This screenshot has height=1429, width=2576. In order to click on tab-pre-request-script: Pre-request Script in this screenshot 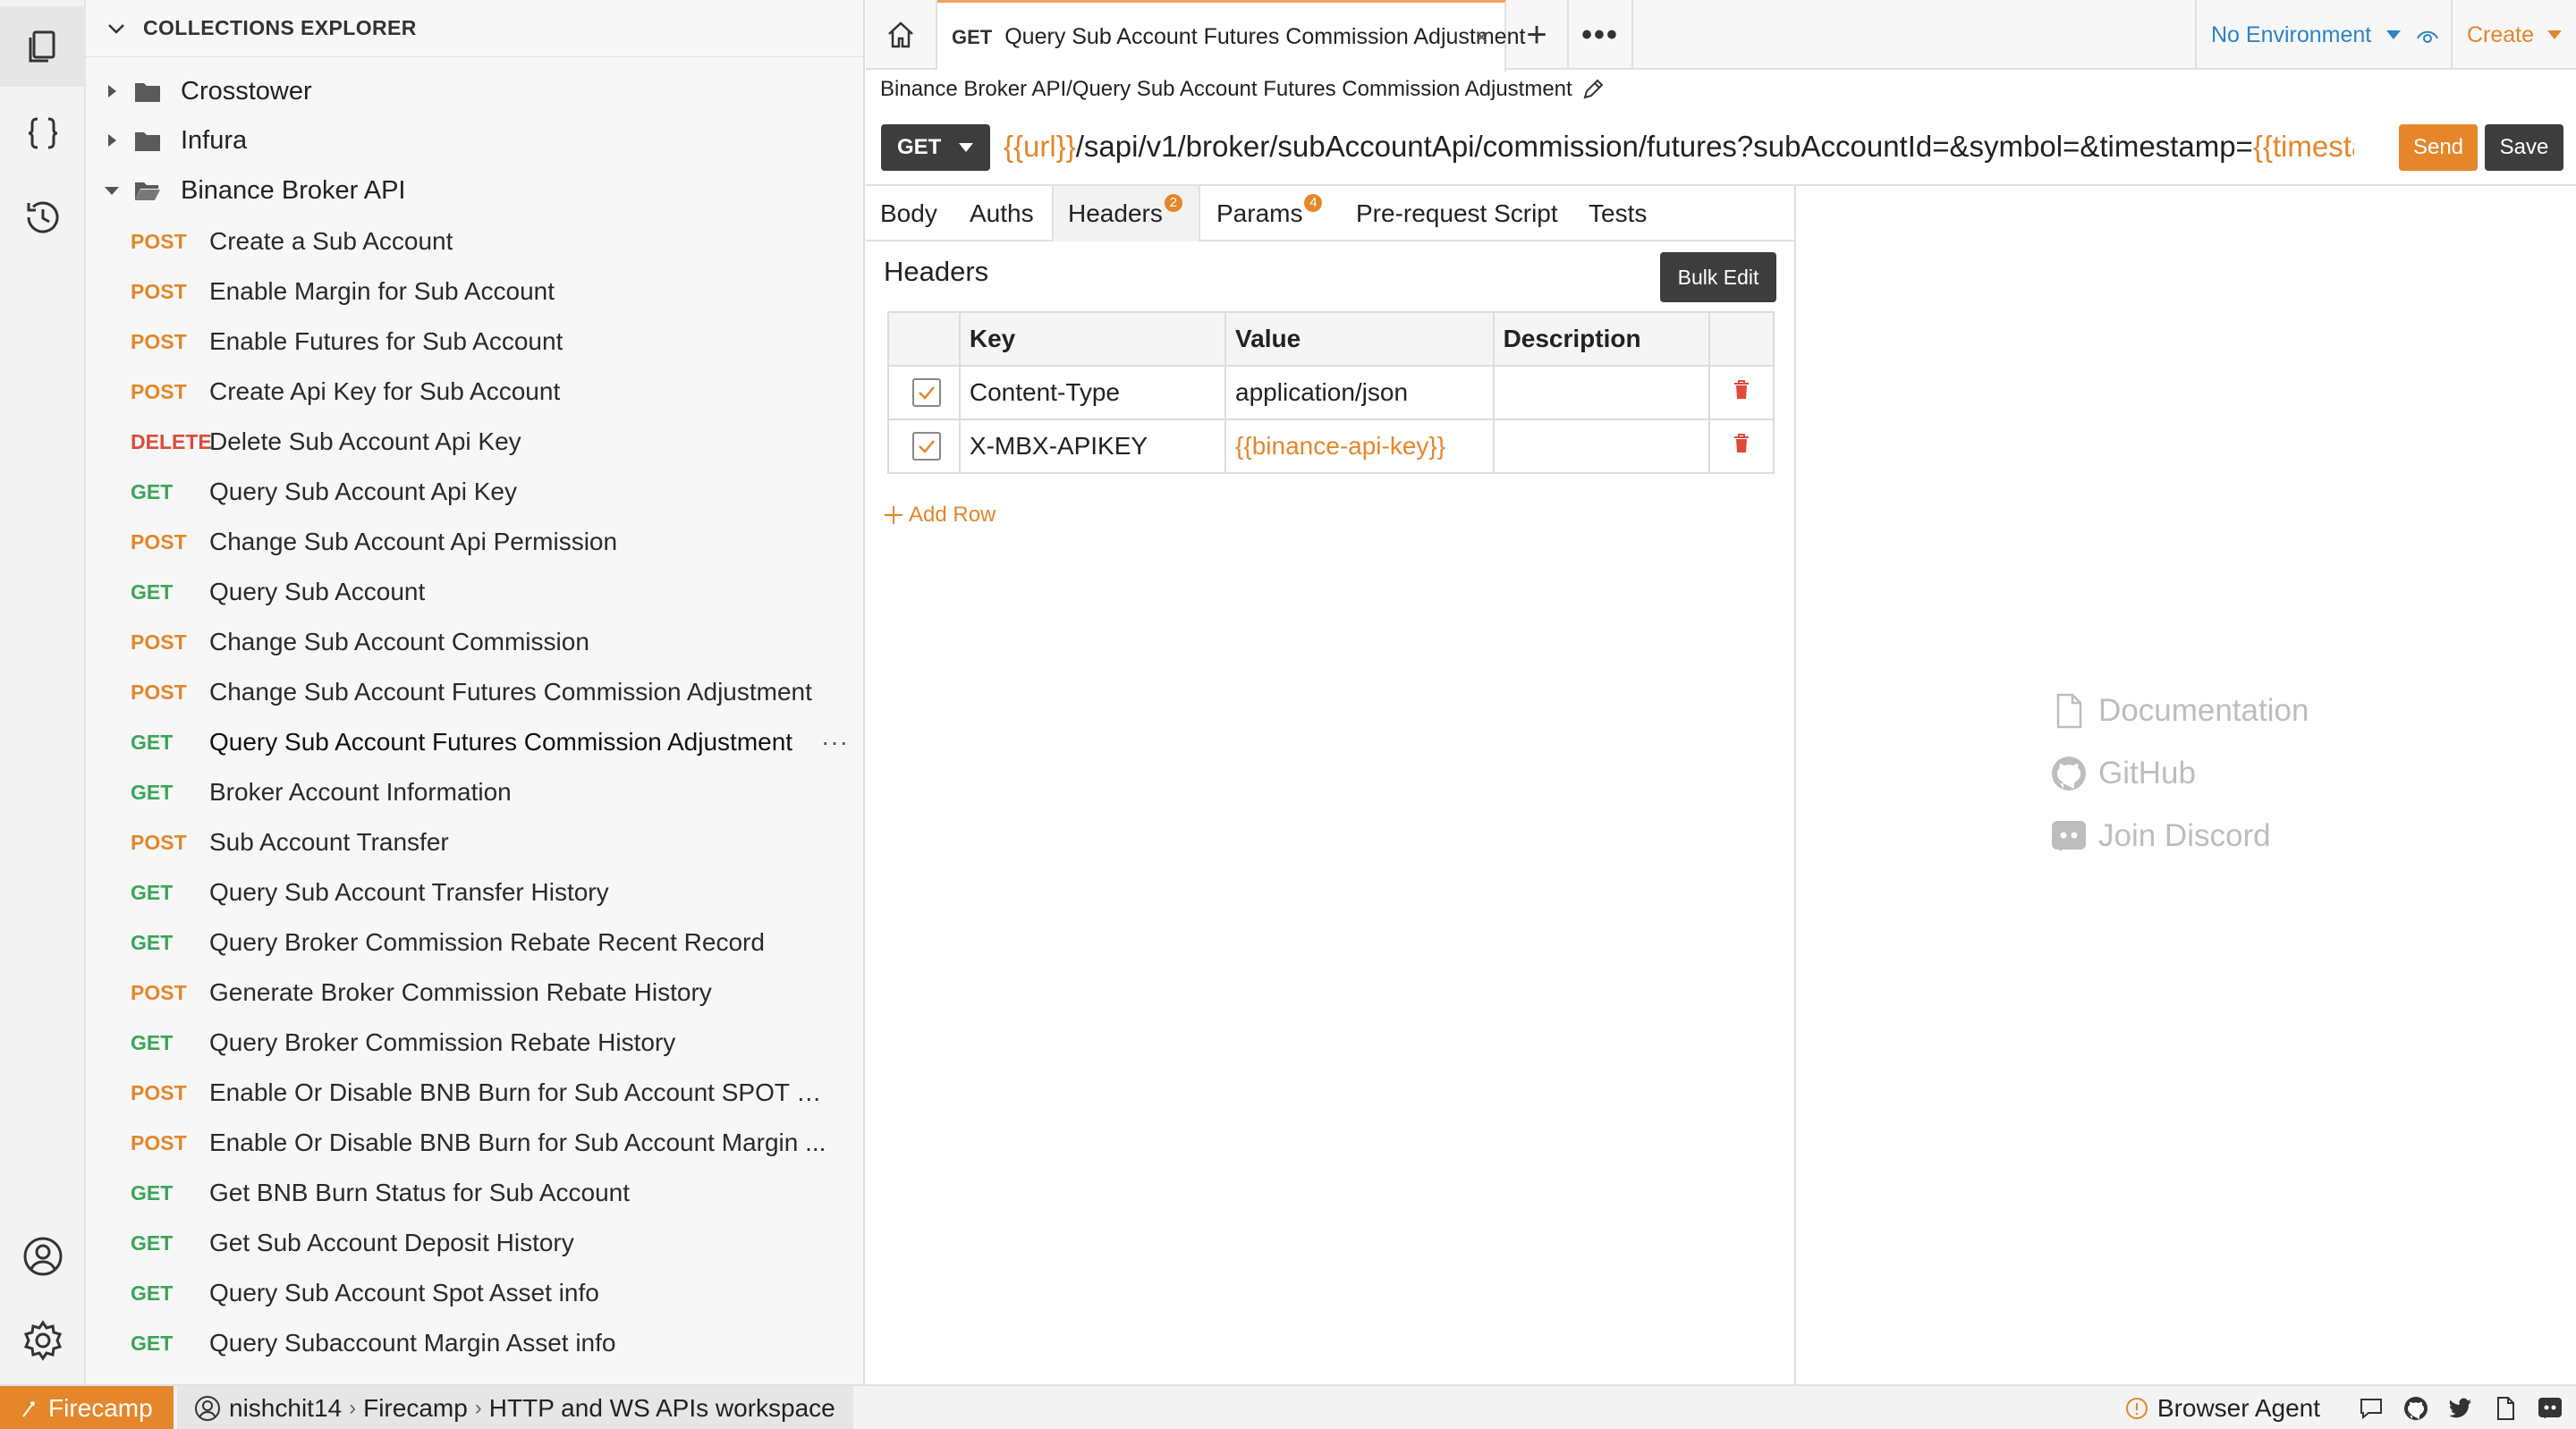, I will do `click(1457, 213)`.